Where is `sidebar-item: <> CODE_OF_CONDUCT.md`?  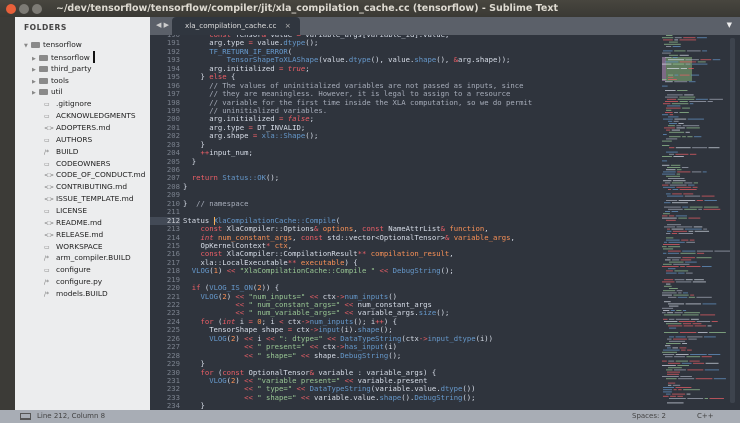
sidebar-item: <> CODE_OF_CONDUCT.md is located at coordinates (94, 174).